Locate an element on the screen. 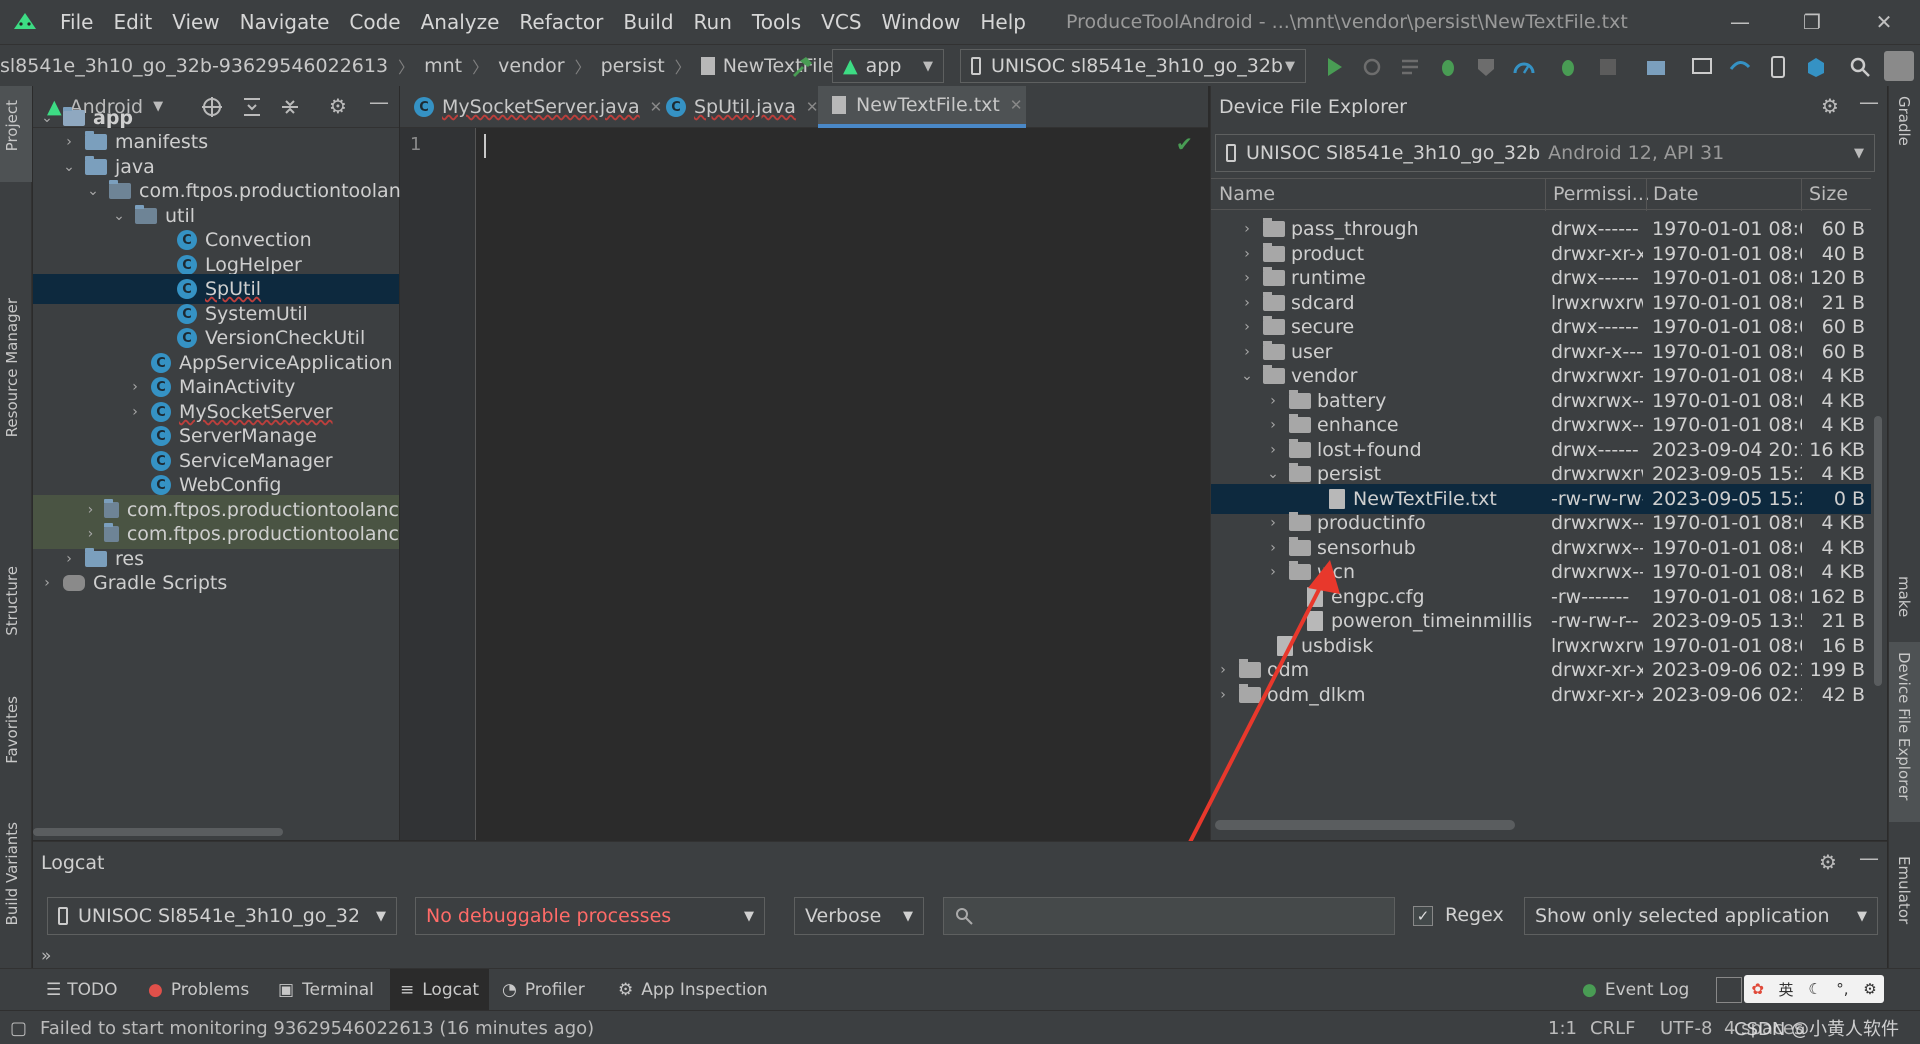 The height and width of the screenshot is (1044, 1920). project-structure-icon is located at coordinates (1656, 67).